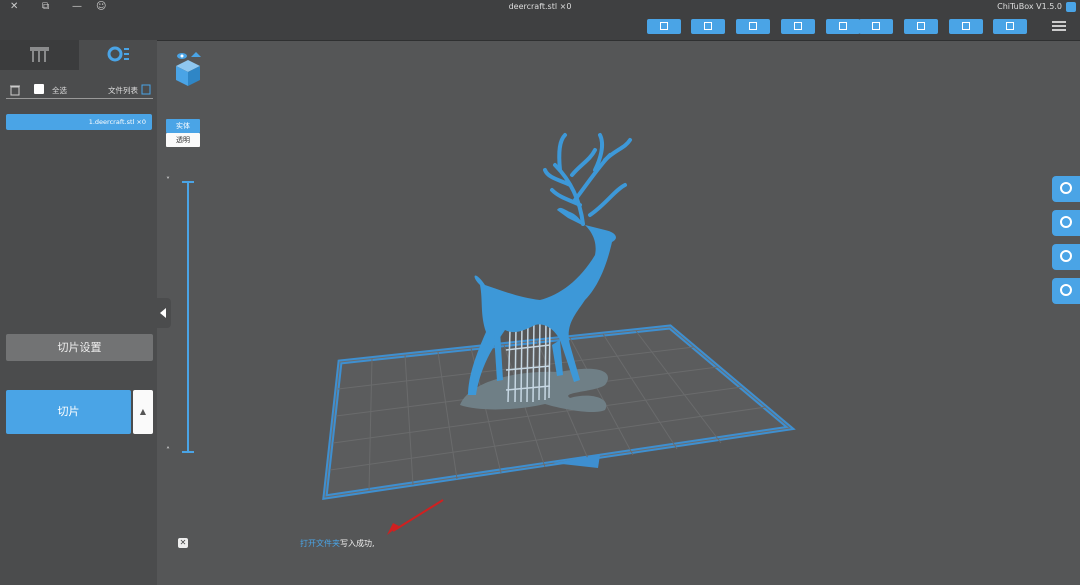  I want to click on mirror-tool-button, so click(1066, 291).